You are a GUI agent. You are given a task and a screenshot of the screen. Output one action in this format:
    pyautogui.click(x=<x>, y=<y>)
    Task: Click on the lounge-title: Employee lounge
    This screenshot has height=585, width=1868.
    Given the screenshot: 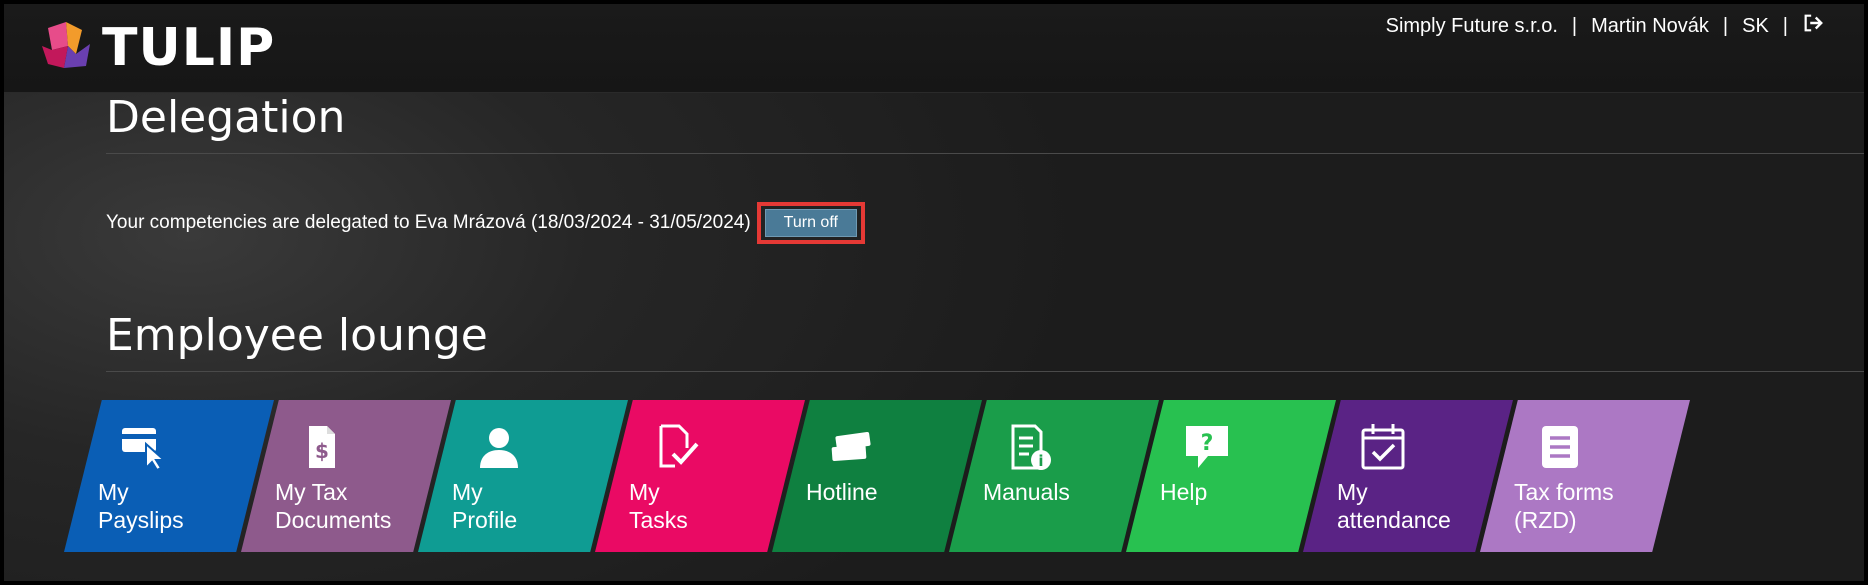 What is the action you would take?
    pyautogui.click(x=297, y=335)
    